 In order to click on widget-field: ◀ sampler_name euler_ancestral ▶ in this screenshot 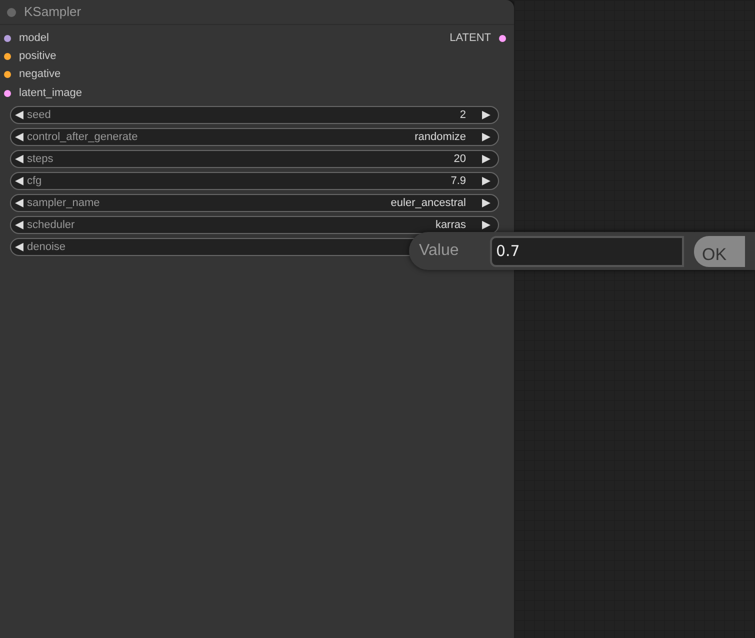, I will do `click(254, 203)`.